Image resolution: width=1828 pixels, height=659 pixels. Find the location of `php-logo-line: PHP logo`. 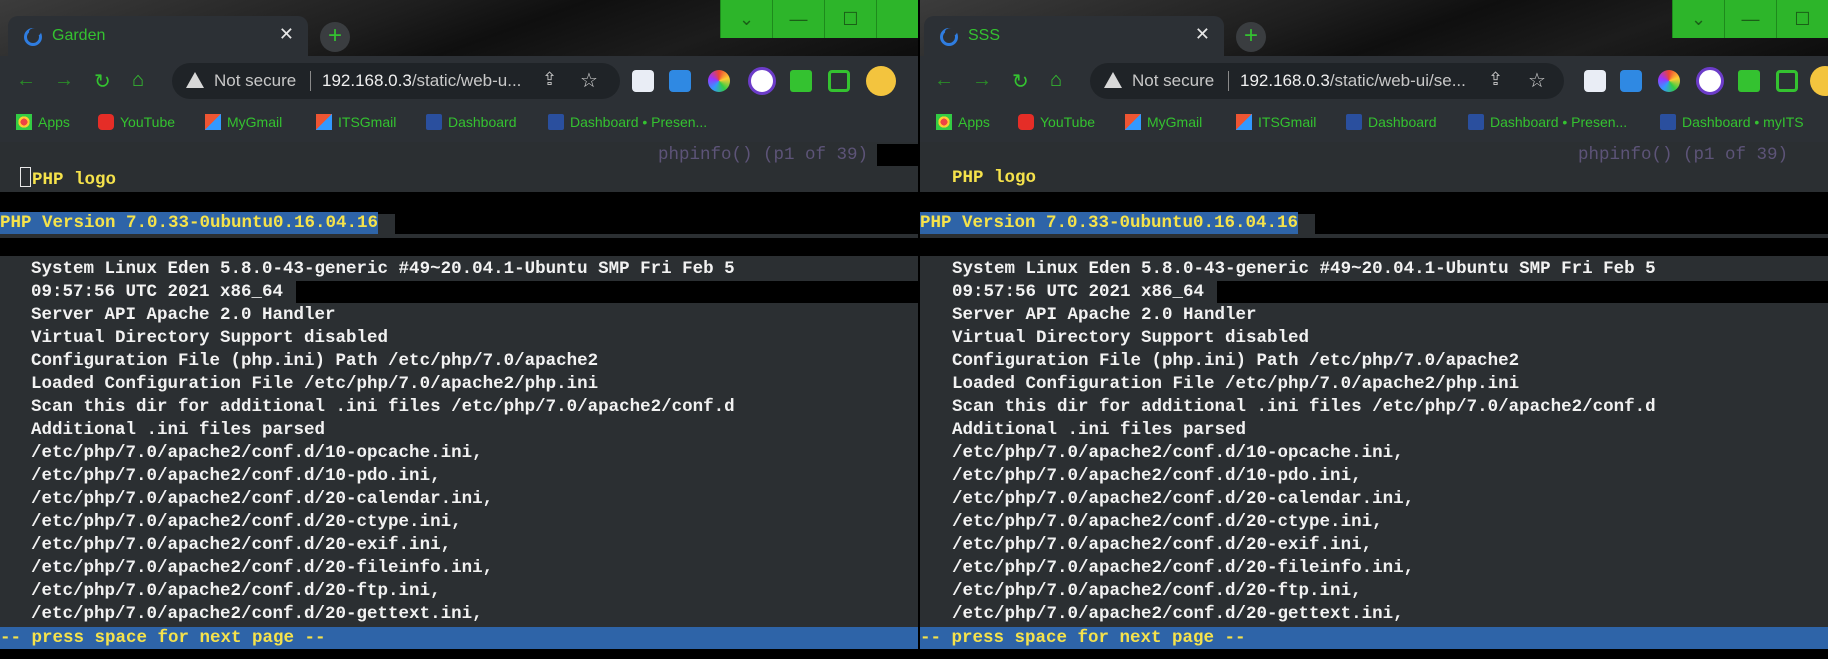

php-logo-line: PHP logo is located at coordinates (68, 178).